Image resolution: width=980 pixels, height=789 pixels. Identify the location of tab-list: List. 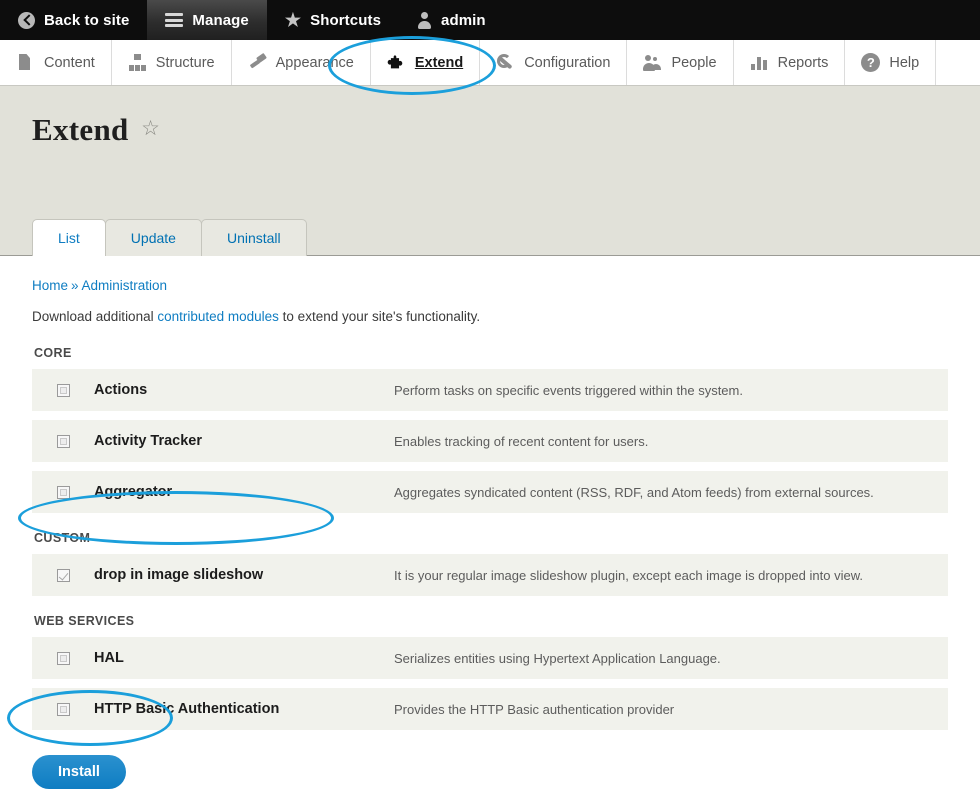
(69, 237).